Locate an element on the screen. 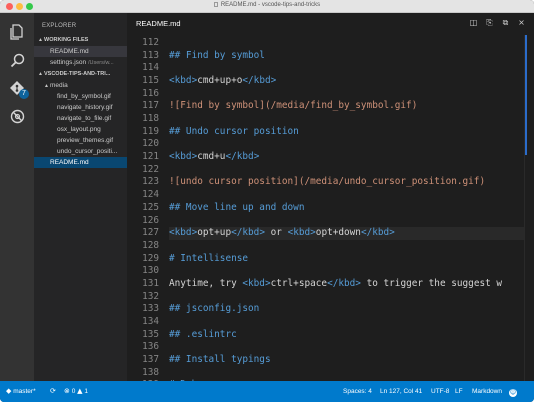 The height and width of the screenshot is (402, 534). working-file-readme: README.md is located at coordinates (80, 51).